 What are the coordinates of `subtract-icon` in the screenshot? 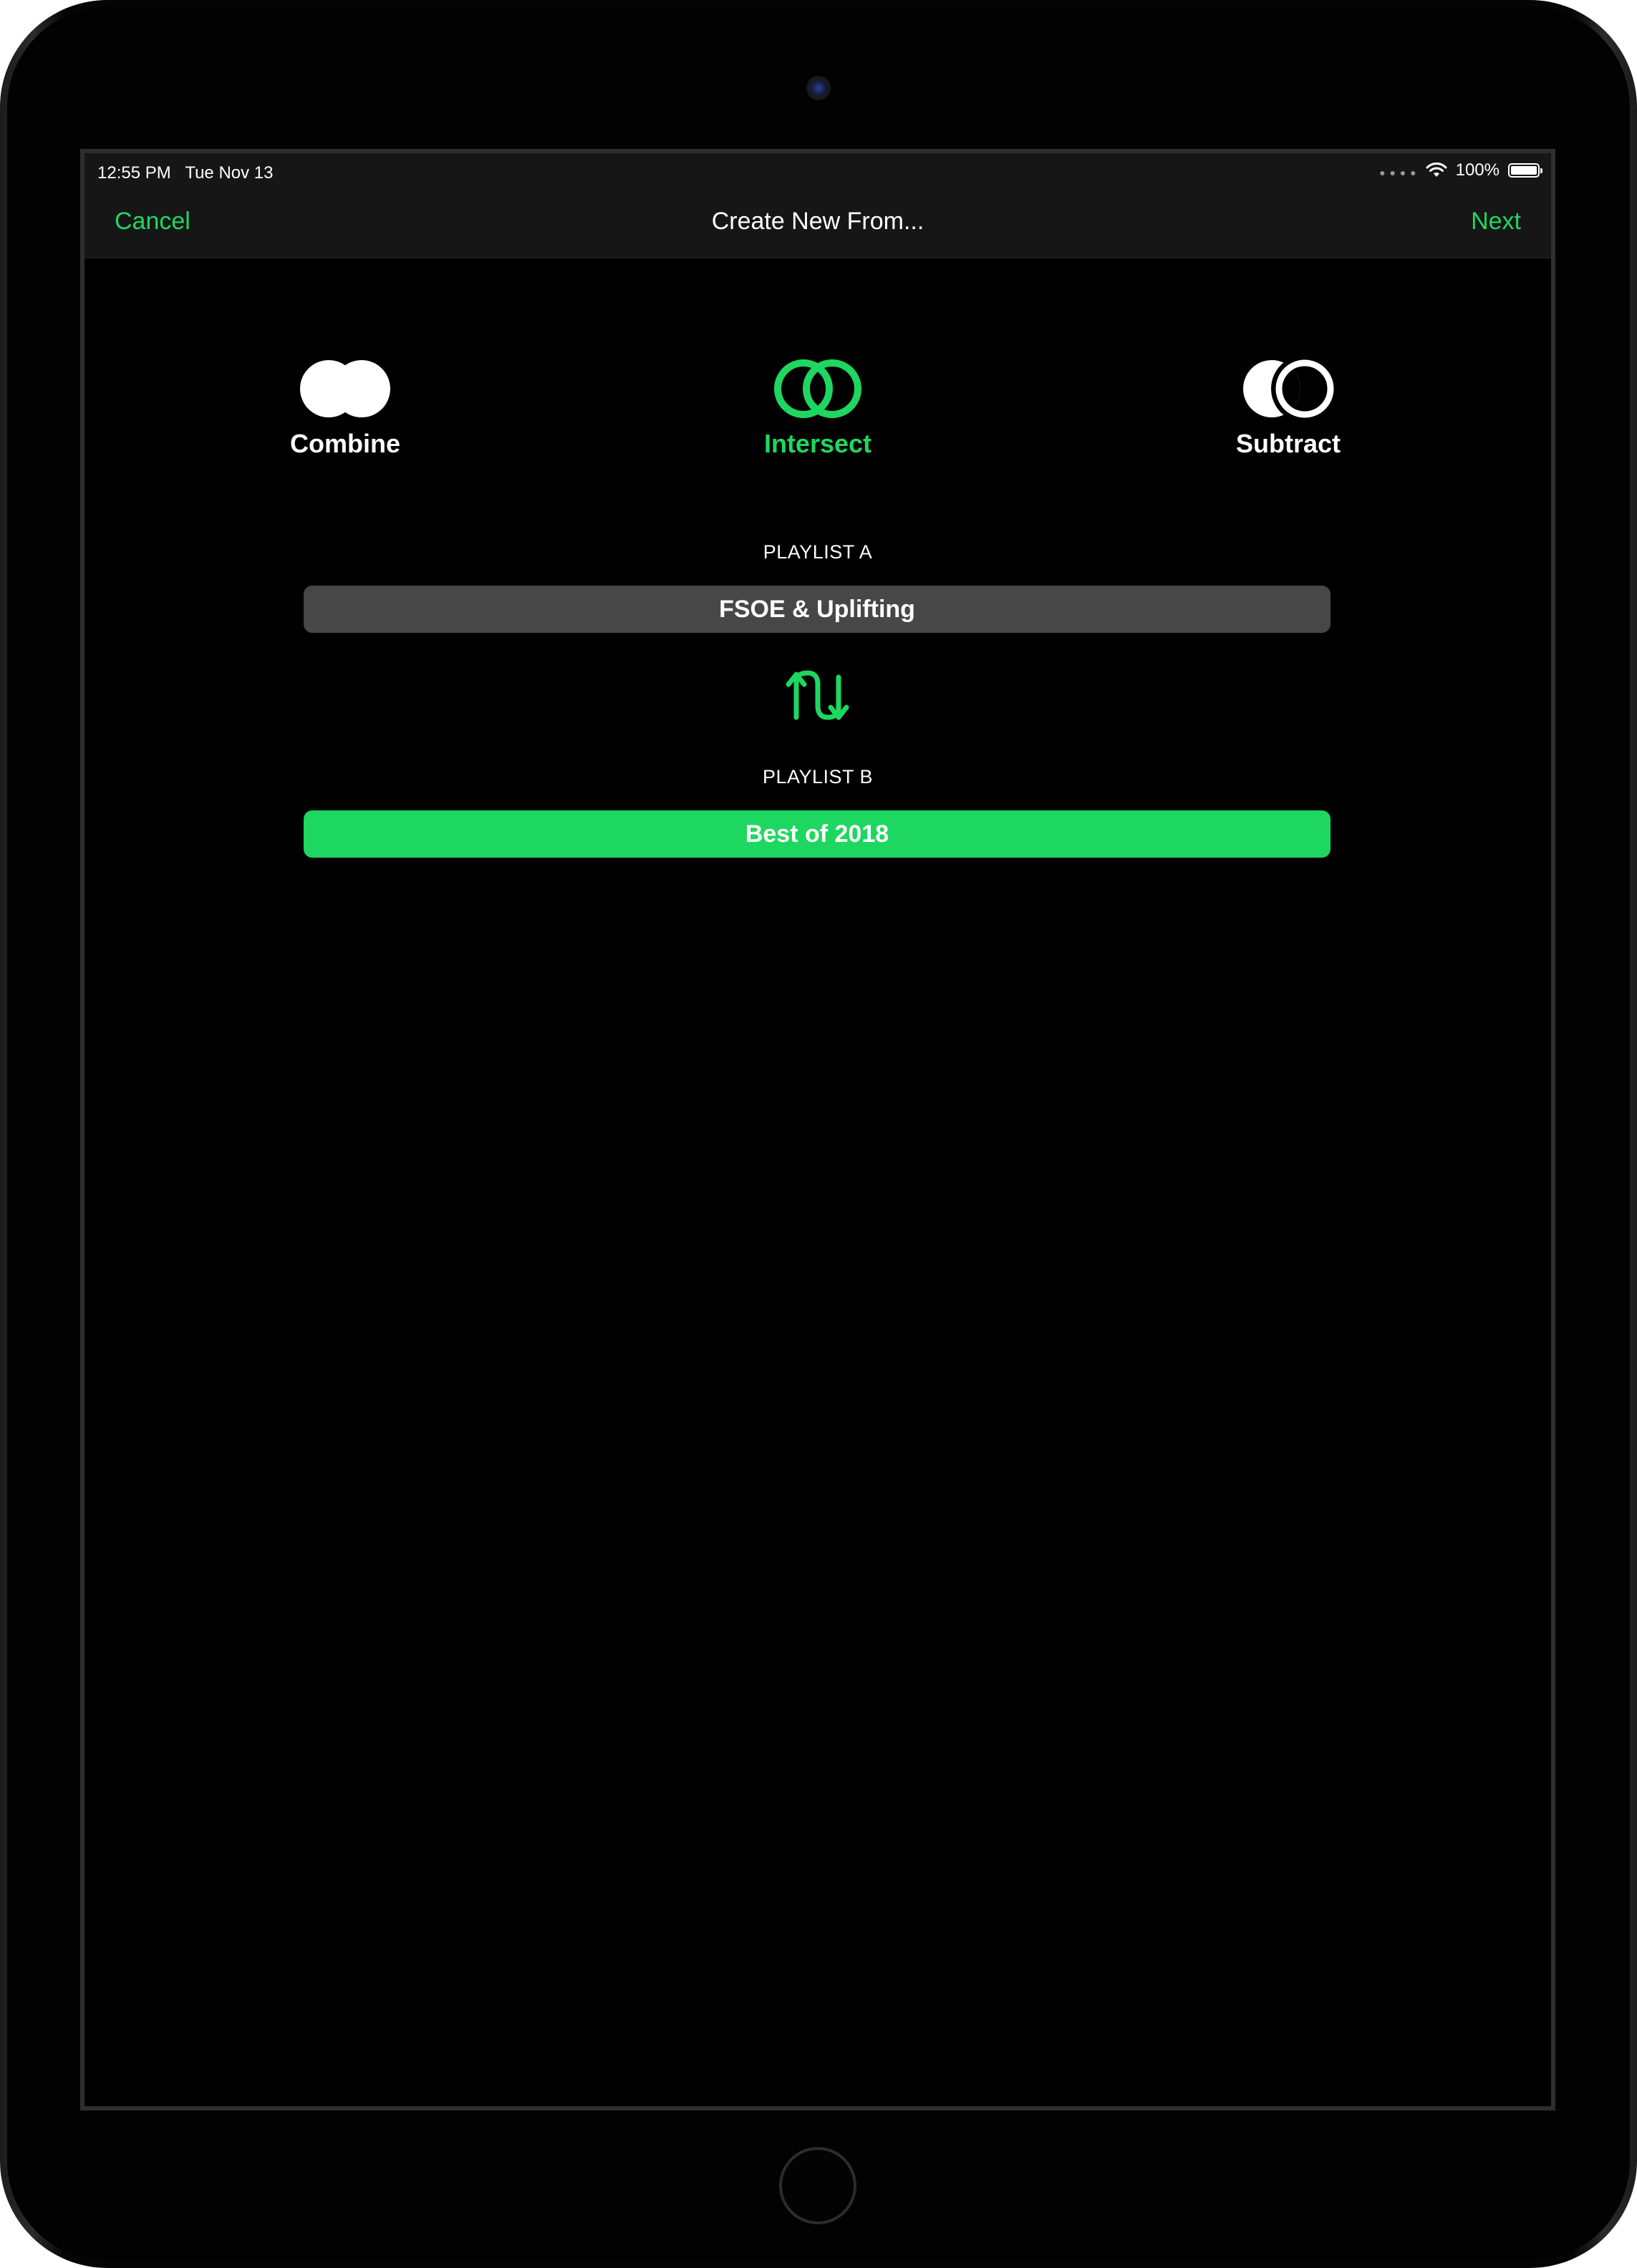 It's located at (1289, 388).